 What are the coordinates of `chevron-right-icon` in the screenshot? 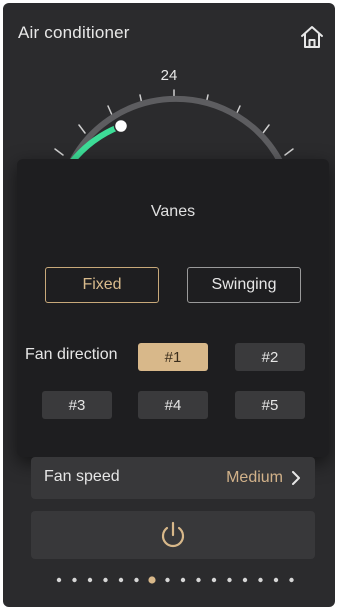 It's located at (296, 478).